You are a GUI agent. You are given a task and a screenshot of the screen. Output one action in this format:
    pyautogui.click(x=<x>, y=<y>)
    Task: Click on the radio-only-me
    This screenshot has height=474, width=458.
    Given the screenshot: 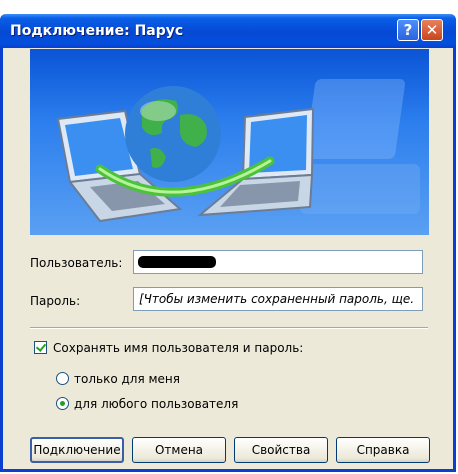 What is the action you would take?
    pyautogui.click(x=62, y=378)
    